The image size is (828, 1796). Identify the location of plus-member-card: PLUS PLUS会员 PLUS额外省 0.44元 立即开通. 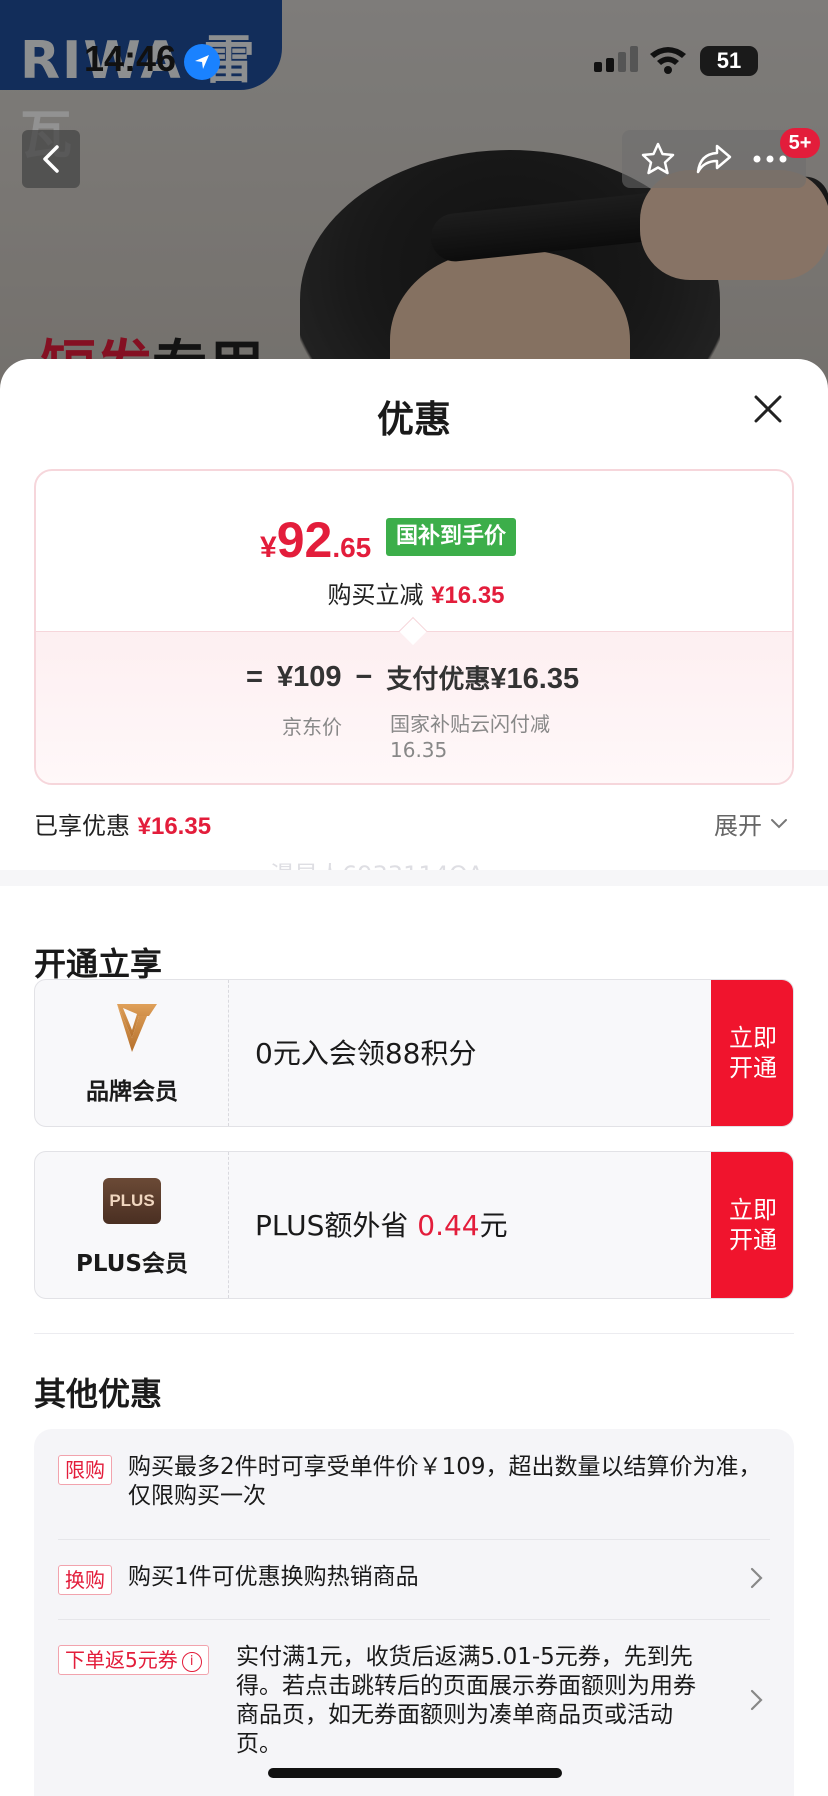
(414, 1225).